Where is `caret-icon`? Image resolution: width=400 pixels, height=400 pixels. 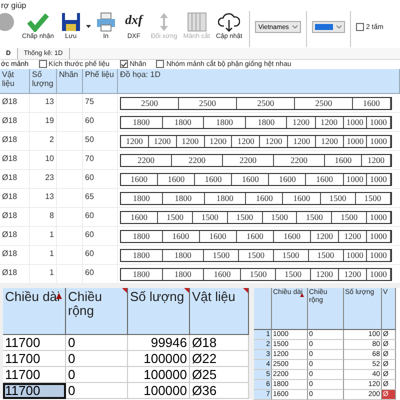 caret-icon is located at coordinates (88, 27).